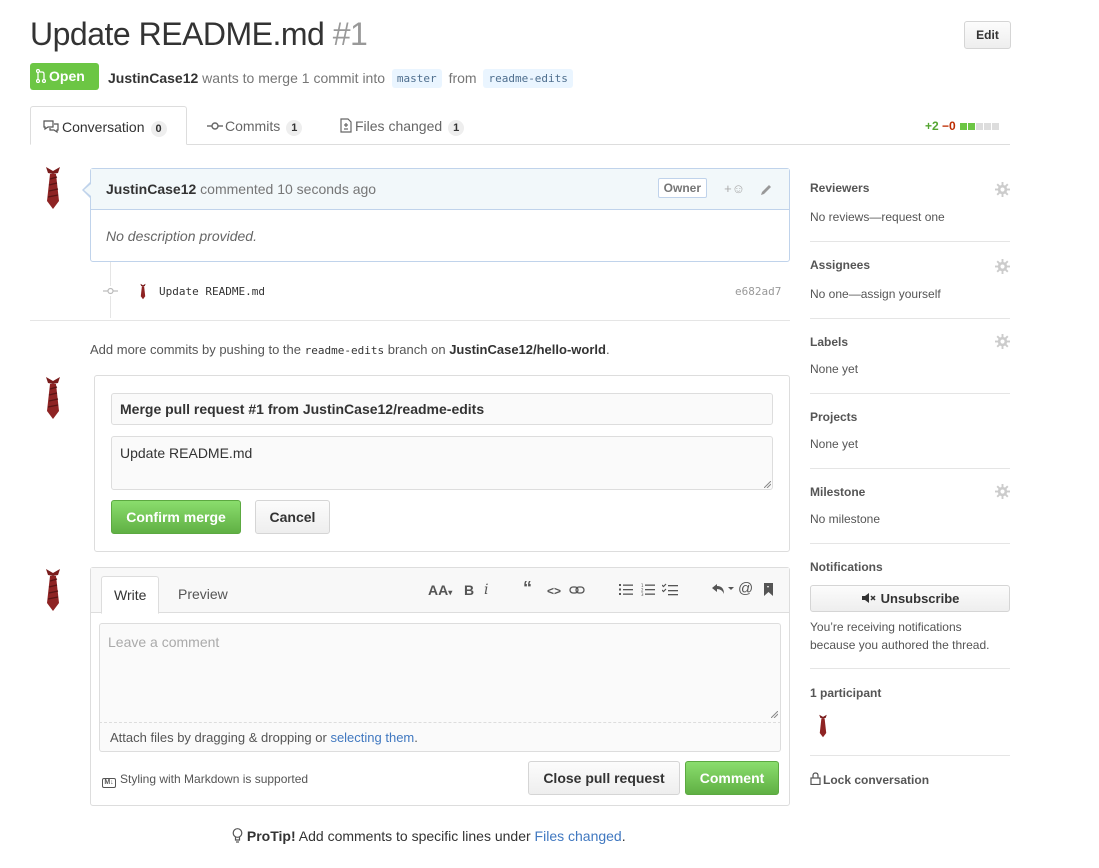 The image size is (1099, 868). What do you see at coordinates (839, 188) in the screenshot?
I see `reviewers-heading: Reviewers` at bounding box center [839, 188].